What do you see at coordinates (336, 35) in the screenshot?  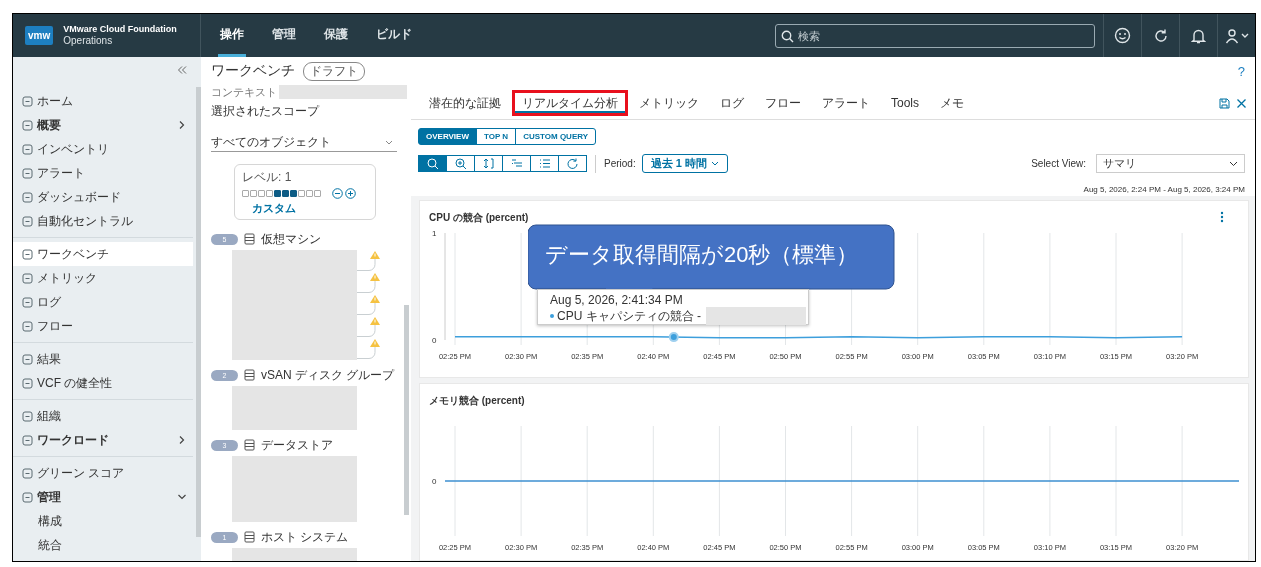 I see `nav-tab: 保護` at bounding box center [336, 35].